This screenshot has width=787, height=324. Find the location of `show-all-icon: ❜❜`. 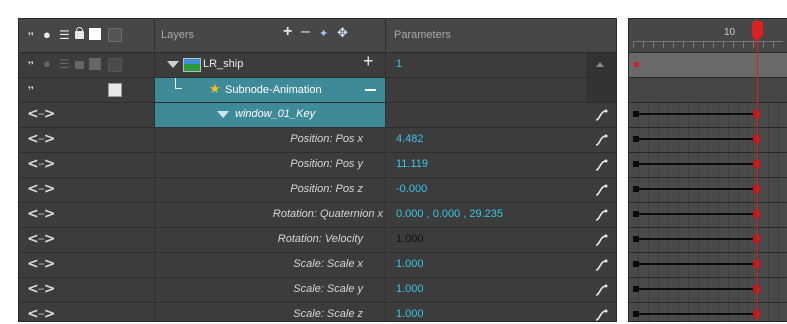

show-all-icon: ❜❜ is located at coordinates (31, 36).